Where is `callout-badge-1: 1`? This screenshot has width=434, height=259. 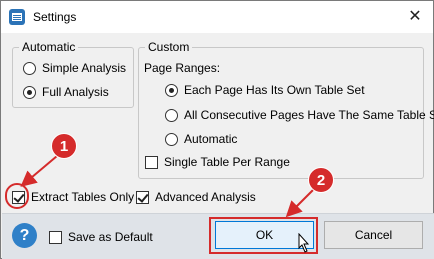 callout-badge-1: 1 is located at coordinates (64, 146).